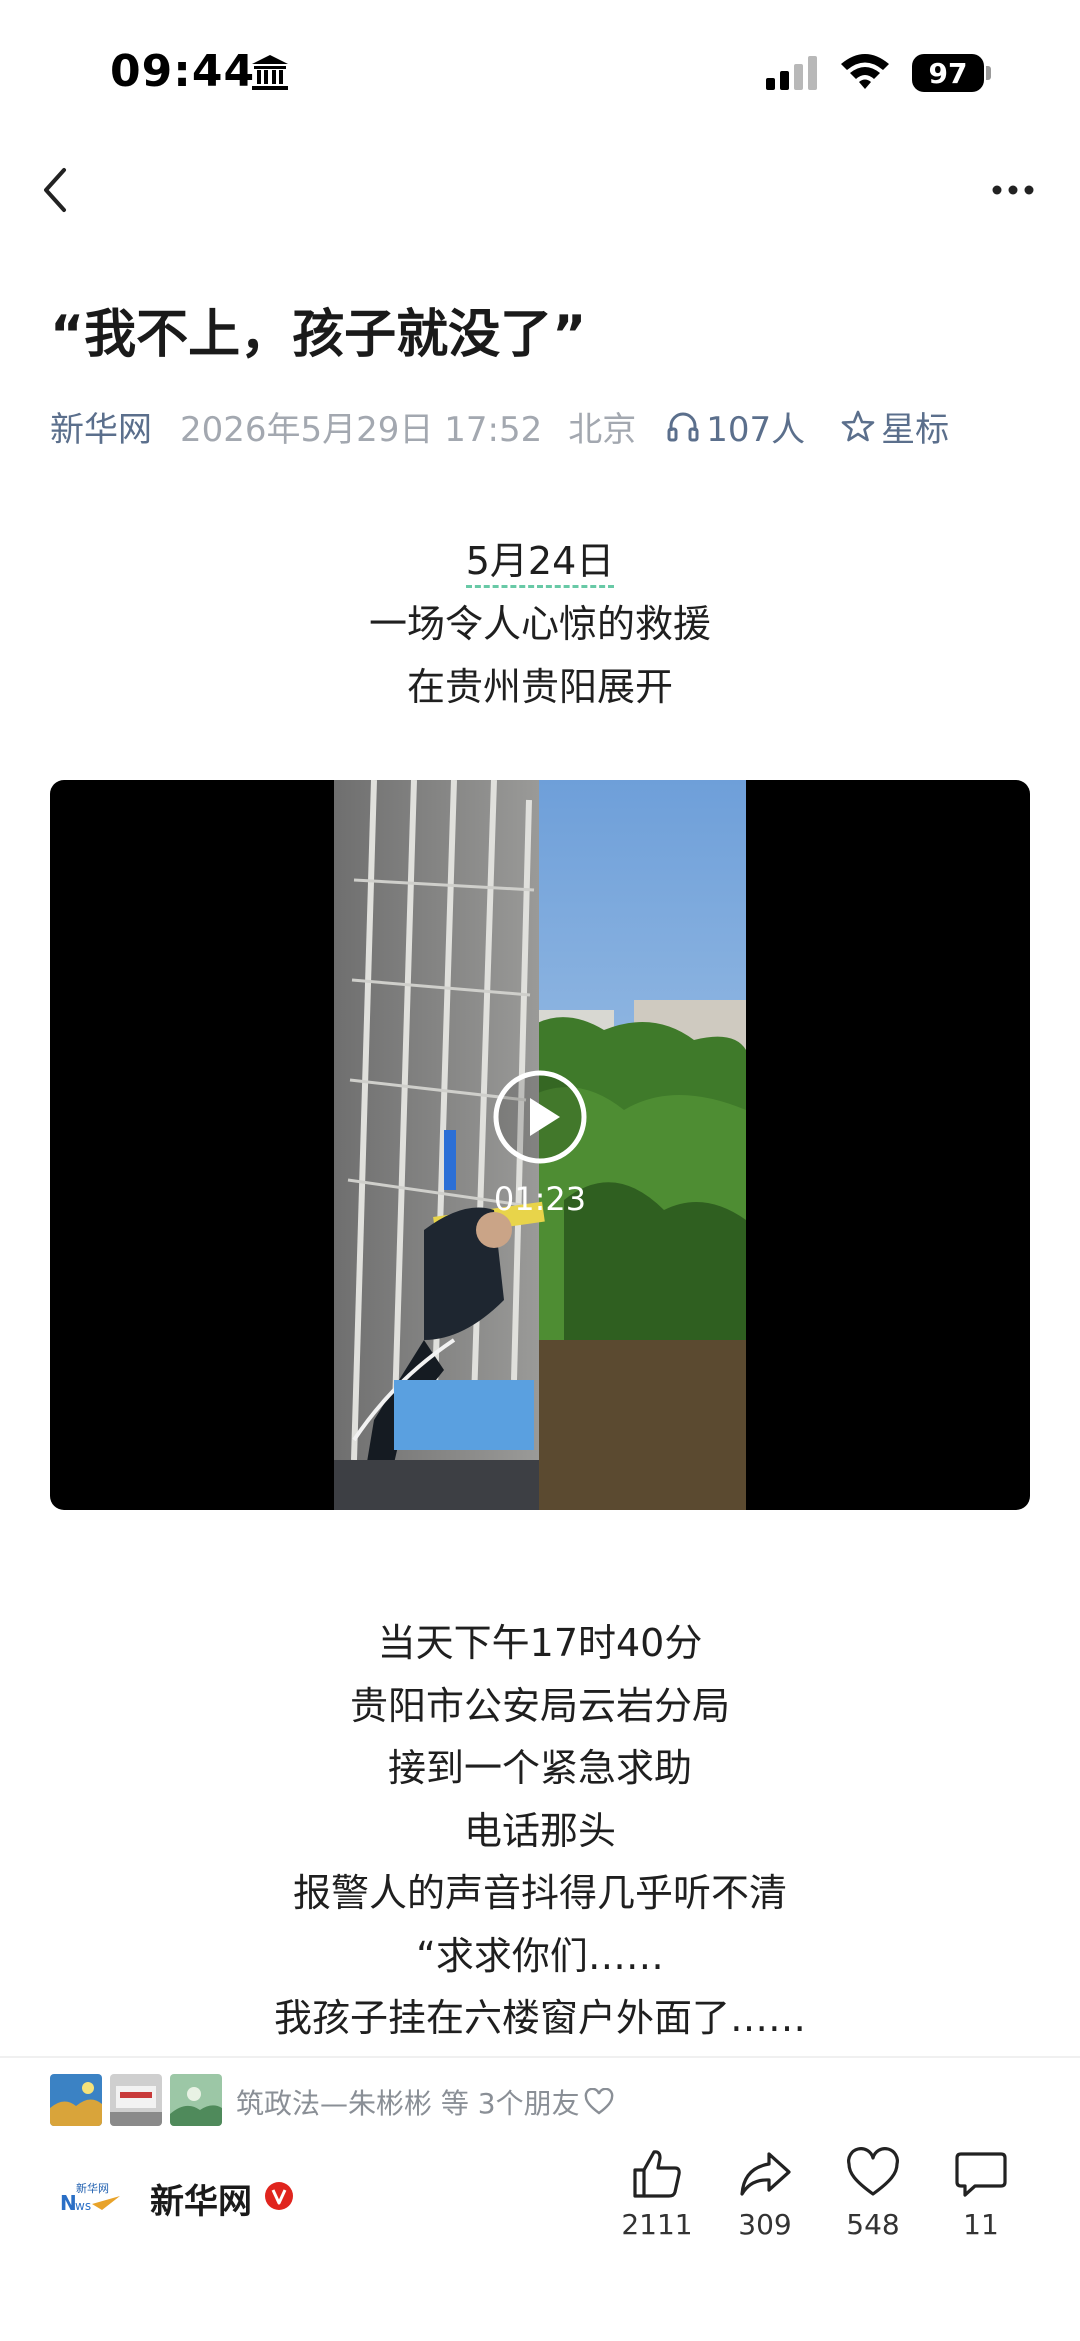 The height and width of the screenshot is (2341, 1080). What do you see at coordinates (201, 2198) in the screenshot?
I see `publisher-name: 新华网` at bounding box center [201, 2198].